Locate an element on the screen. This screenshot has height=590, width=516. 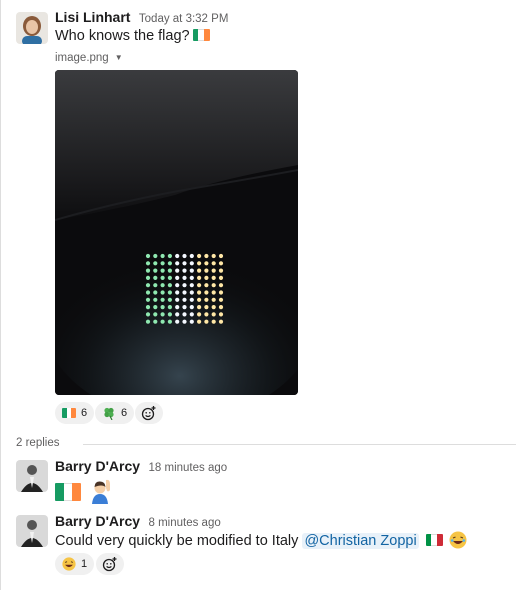
reaction-count: 1 is located at coordinates (84, 564).